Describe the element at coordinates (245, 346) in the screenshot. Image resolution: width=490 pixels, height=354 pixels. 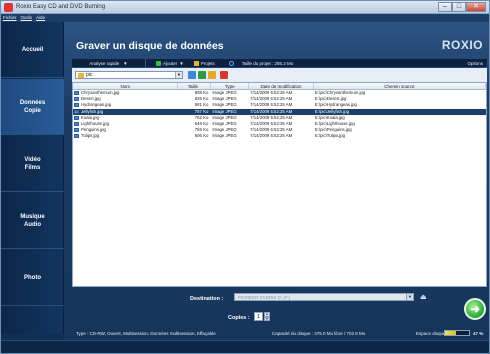
I see `bottom-strip` at that location.